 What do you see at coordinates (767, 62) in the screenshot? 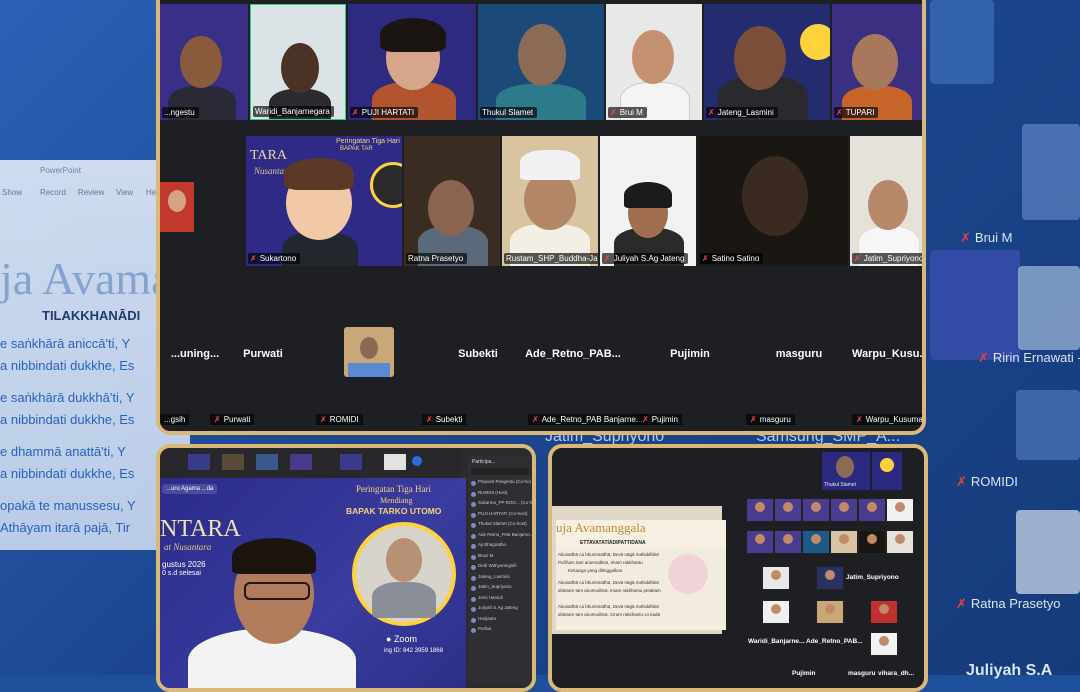
I see `video-tile: ✗ Jateng_Lasmini` at bounding box center [767, 62].